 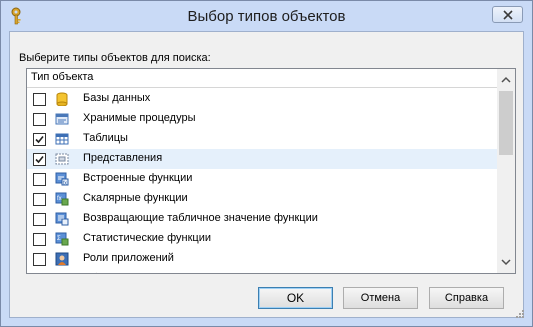 What do you see at coordinates (506, 80) in the screenshot?
I see `scroll-up-arrow-icon` at bounding box center [506, 80].